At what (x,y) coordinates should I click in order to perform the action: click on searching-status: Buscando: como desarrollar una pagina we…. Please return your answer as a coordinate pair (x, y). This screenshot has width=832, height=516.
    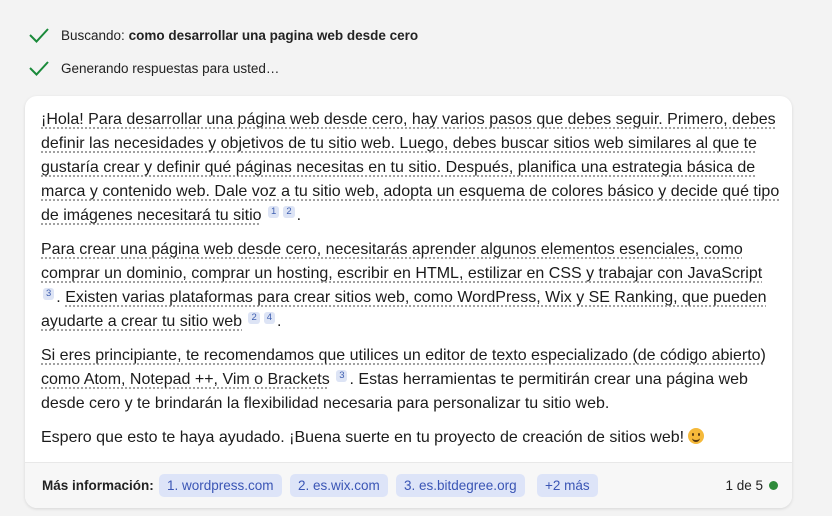
    Looking at the image, I should click on (223, 35).